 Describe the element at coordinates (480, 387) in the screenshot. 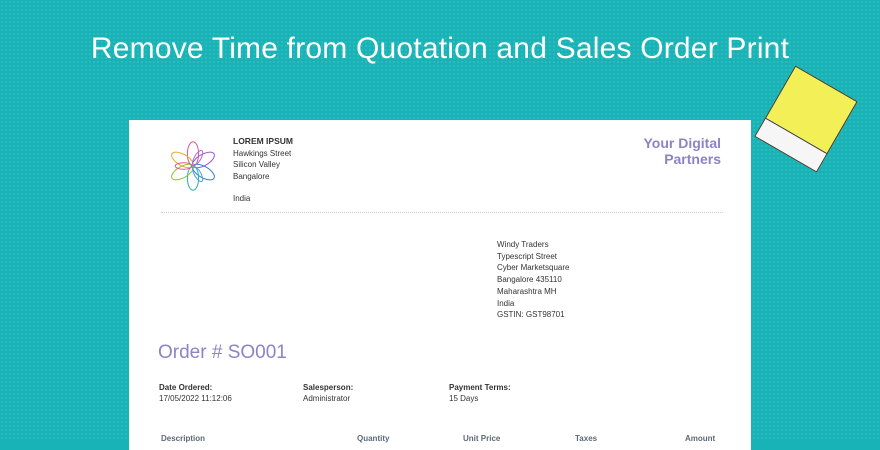

I see `payment-terms-label: Payment Terms:` at that location.